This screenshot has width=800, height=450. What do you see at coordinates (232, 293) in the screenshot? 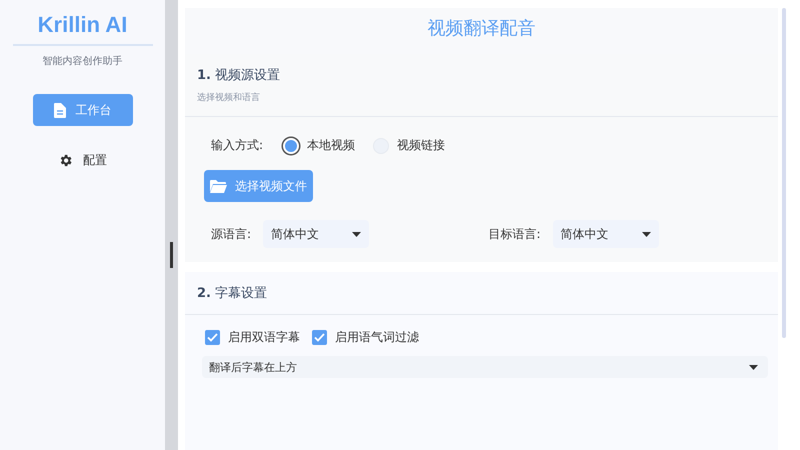
I see `section-heading: 2. 字幕设置` at bounding box center [232, 293].